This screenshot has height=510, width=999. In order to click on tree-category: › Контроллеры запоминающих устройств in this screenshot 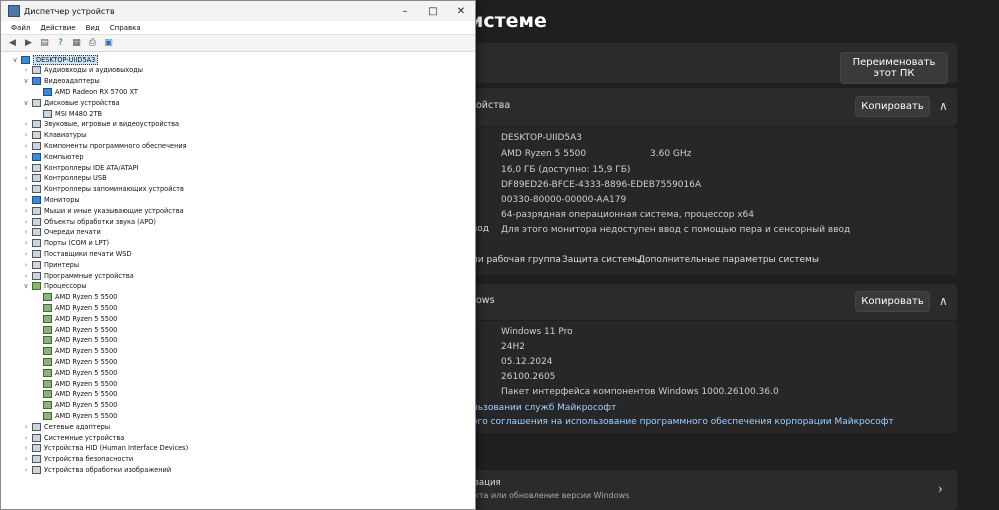, I will do `click(103, 189)`.